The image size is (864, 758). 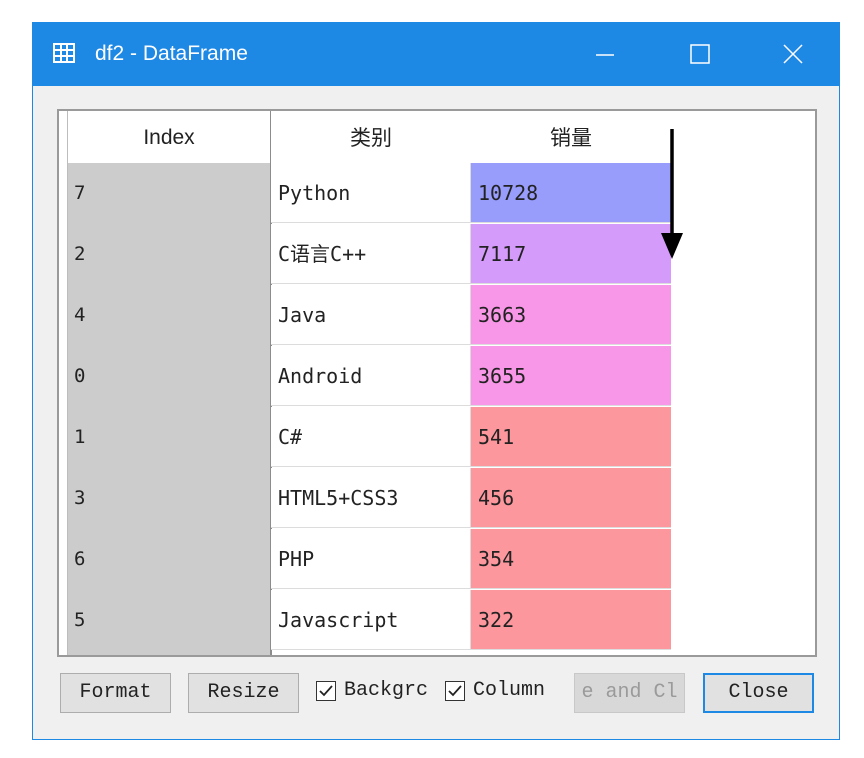 I want to click on maximize-button, so click(x=700, y=54).